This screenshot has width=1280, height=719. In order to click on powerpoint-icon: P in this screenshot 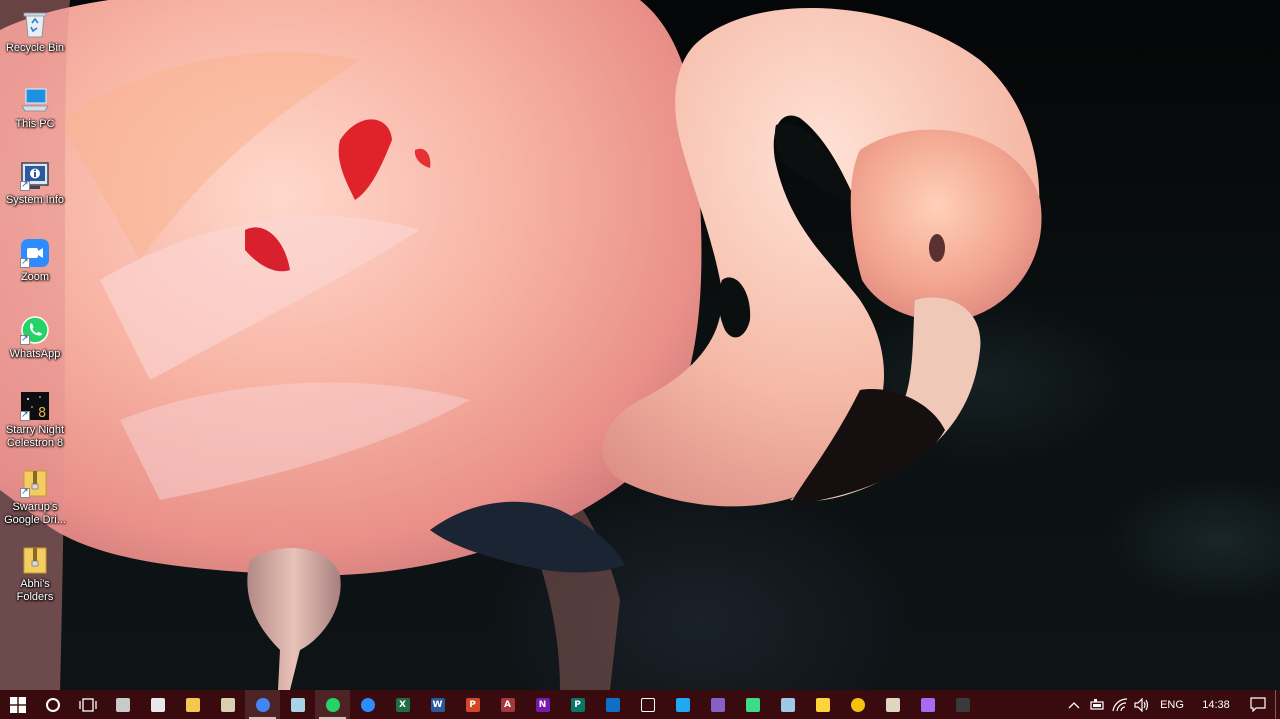, I will do `click(472, 704)`.